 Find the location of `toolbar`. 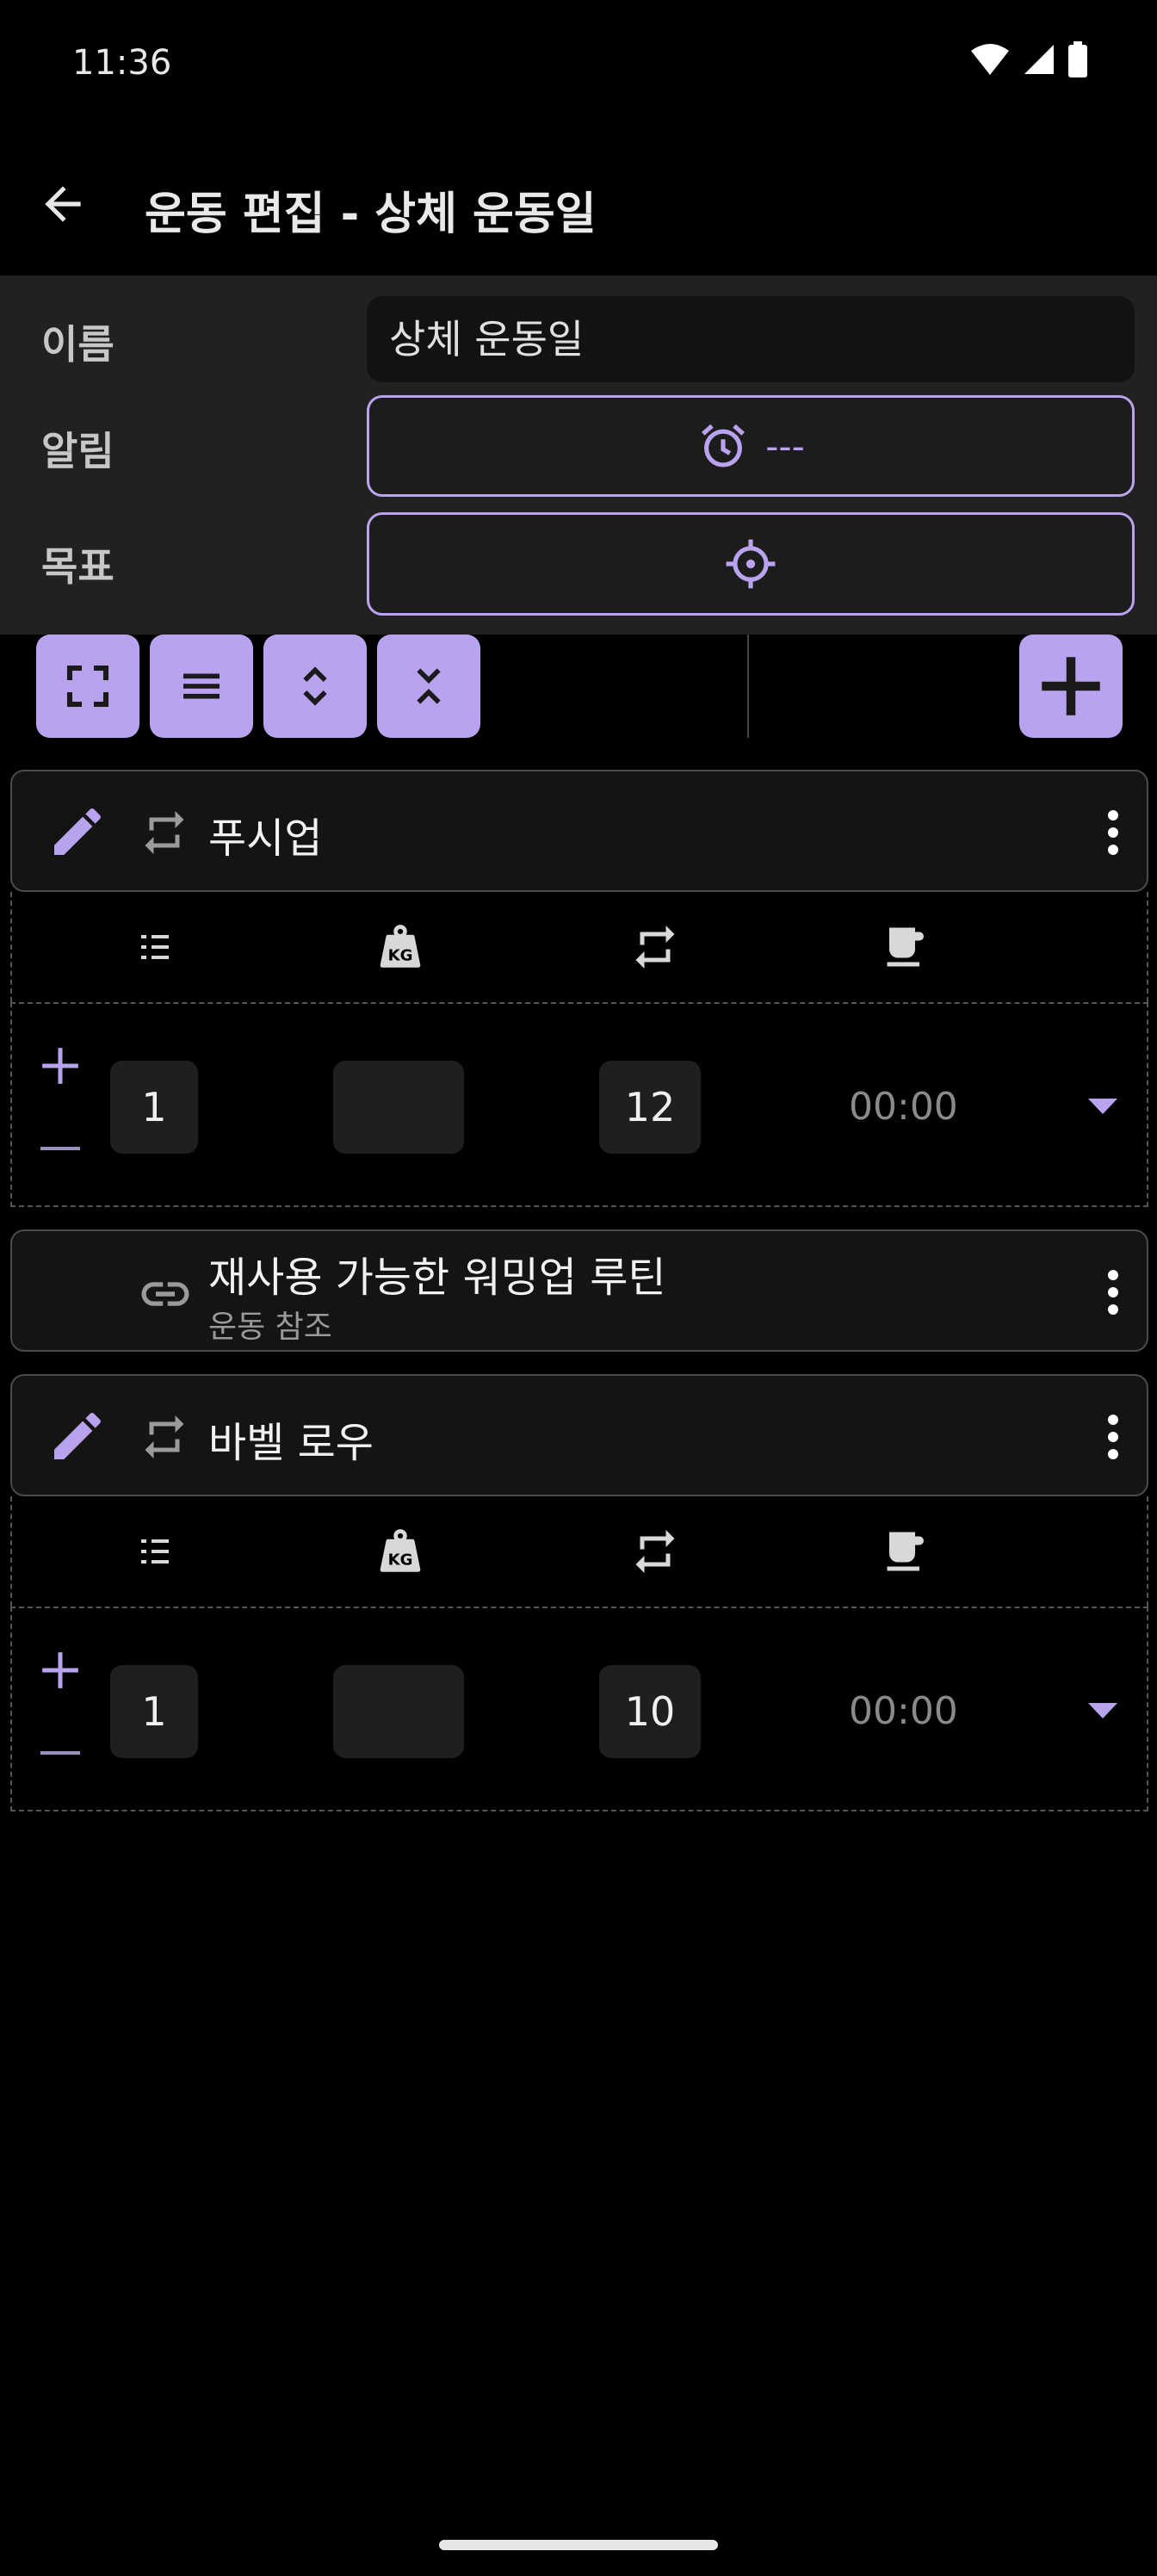

toolbar is located at coordinates (579, 687).